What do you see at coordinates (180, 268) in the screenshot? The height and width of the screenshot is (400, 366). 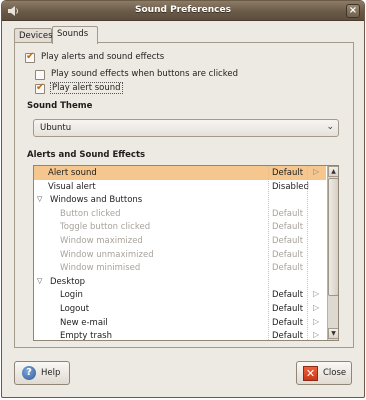 I see `list-item: Window minimised Default` at bounding box center [180, 268].